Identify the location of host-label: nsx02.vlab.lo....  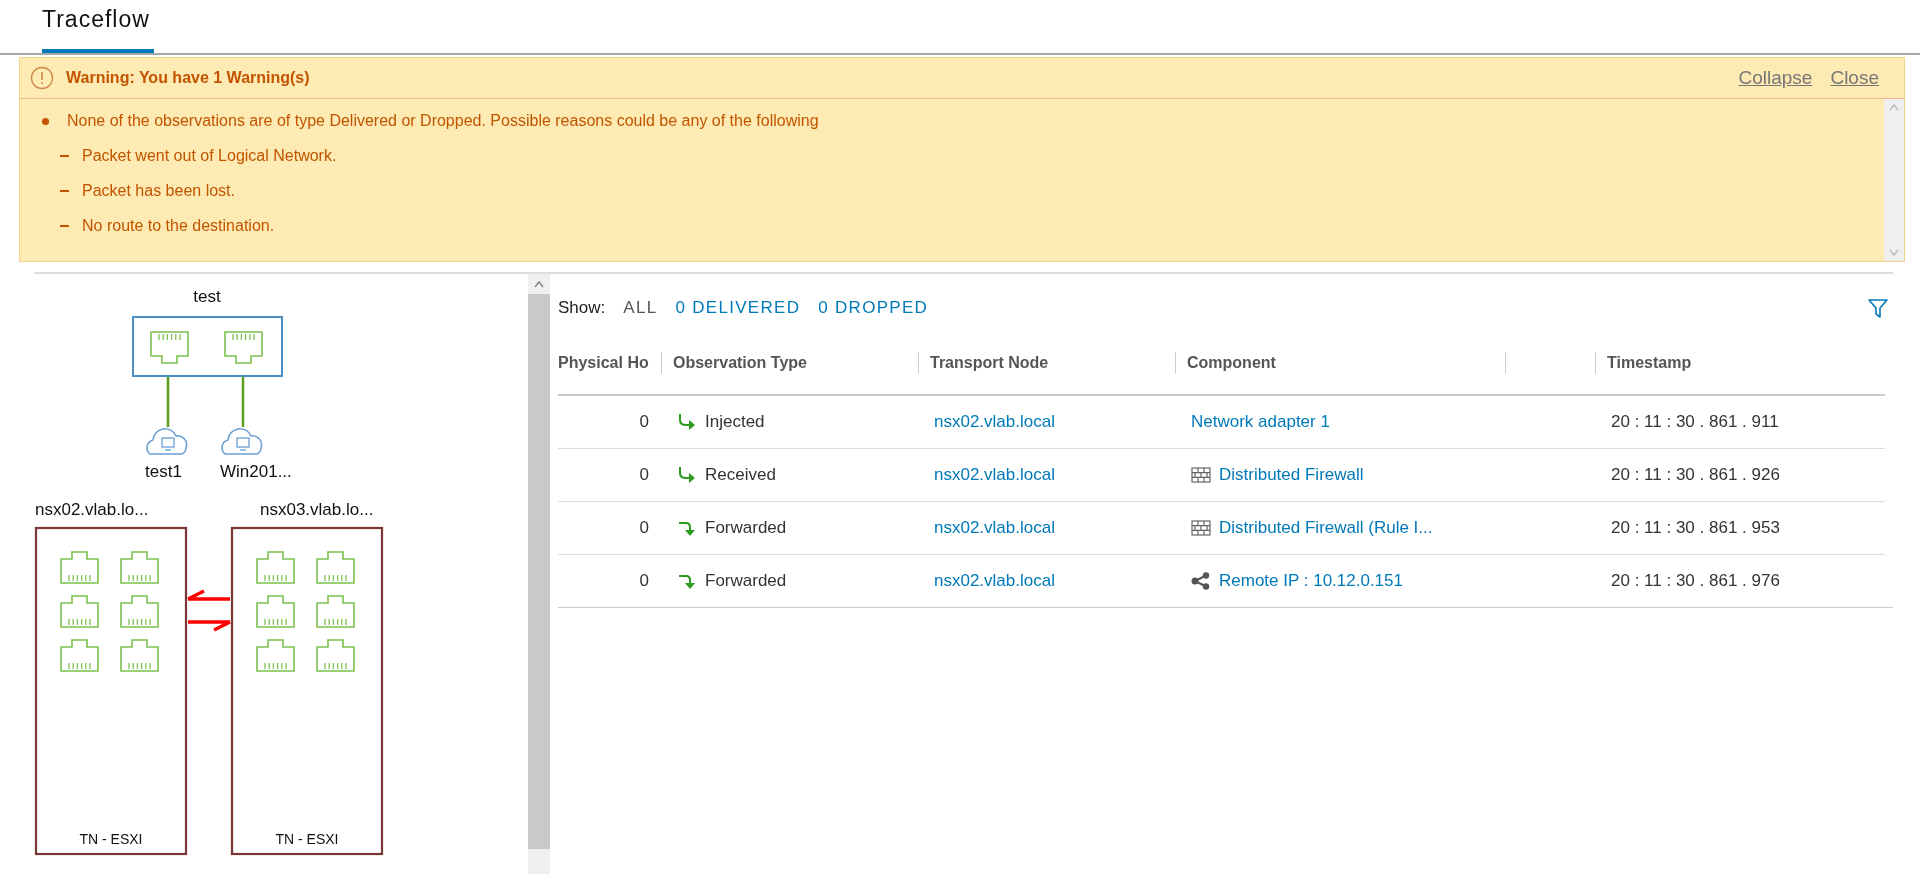
(92, 509).